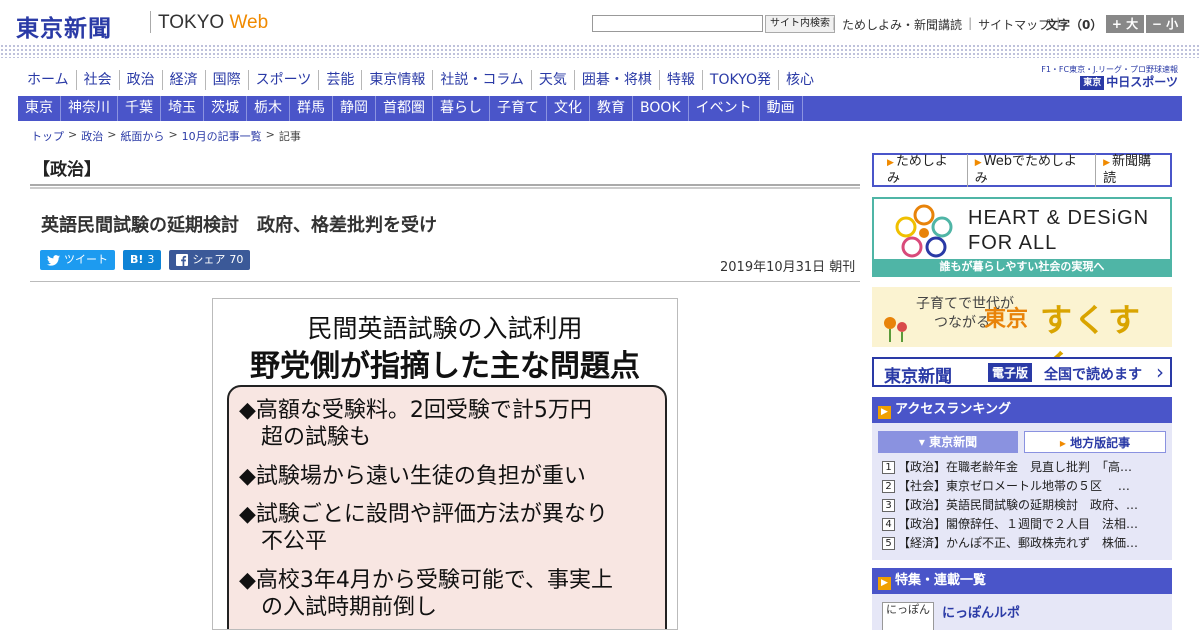  What do you see at coordinates (1065, 443) in the screenshot?
I see `triangle-right-icon: ▸` at bounding box center [1065, 443].